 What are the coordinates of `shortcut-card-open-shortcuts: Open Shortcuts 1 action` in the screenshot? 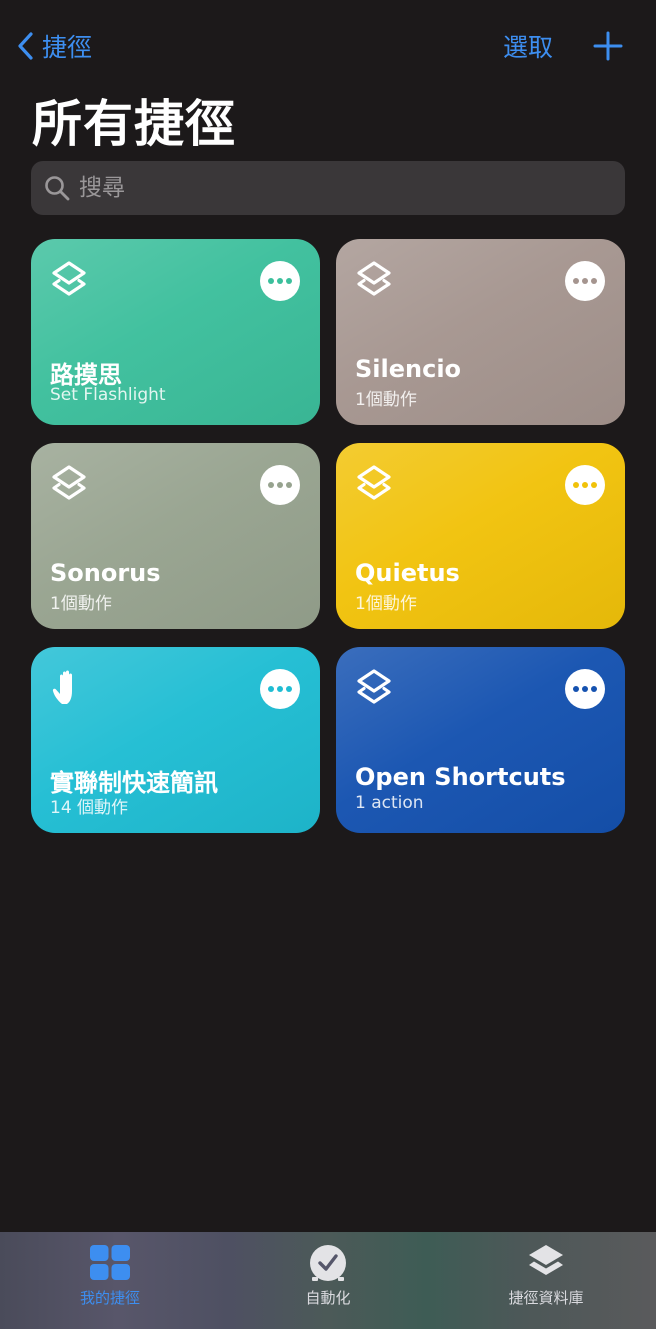 It's located at (480, 740).